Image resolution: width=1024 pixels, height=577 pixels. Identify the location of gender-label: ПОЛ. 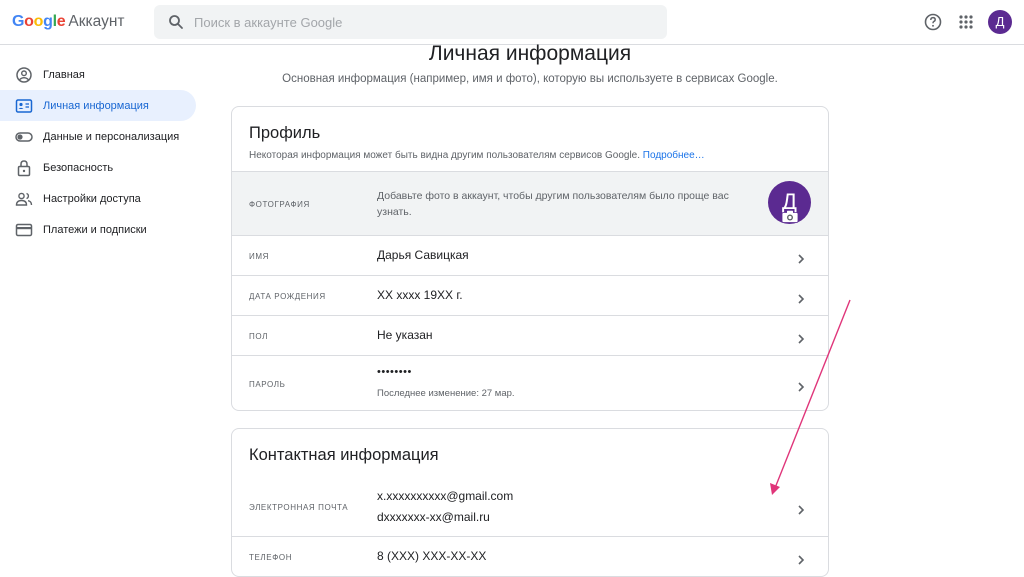
(258, 336).